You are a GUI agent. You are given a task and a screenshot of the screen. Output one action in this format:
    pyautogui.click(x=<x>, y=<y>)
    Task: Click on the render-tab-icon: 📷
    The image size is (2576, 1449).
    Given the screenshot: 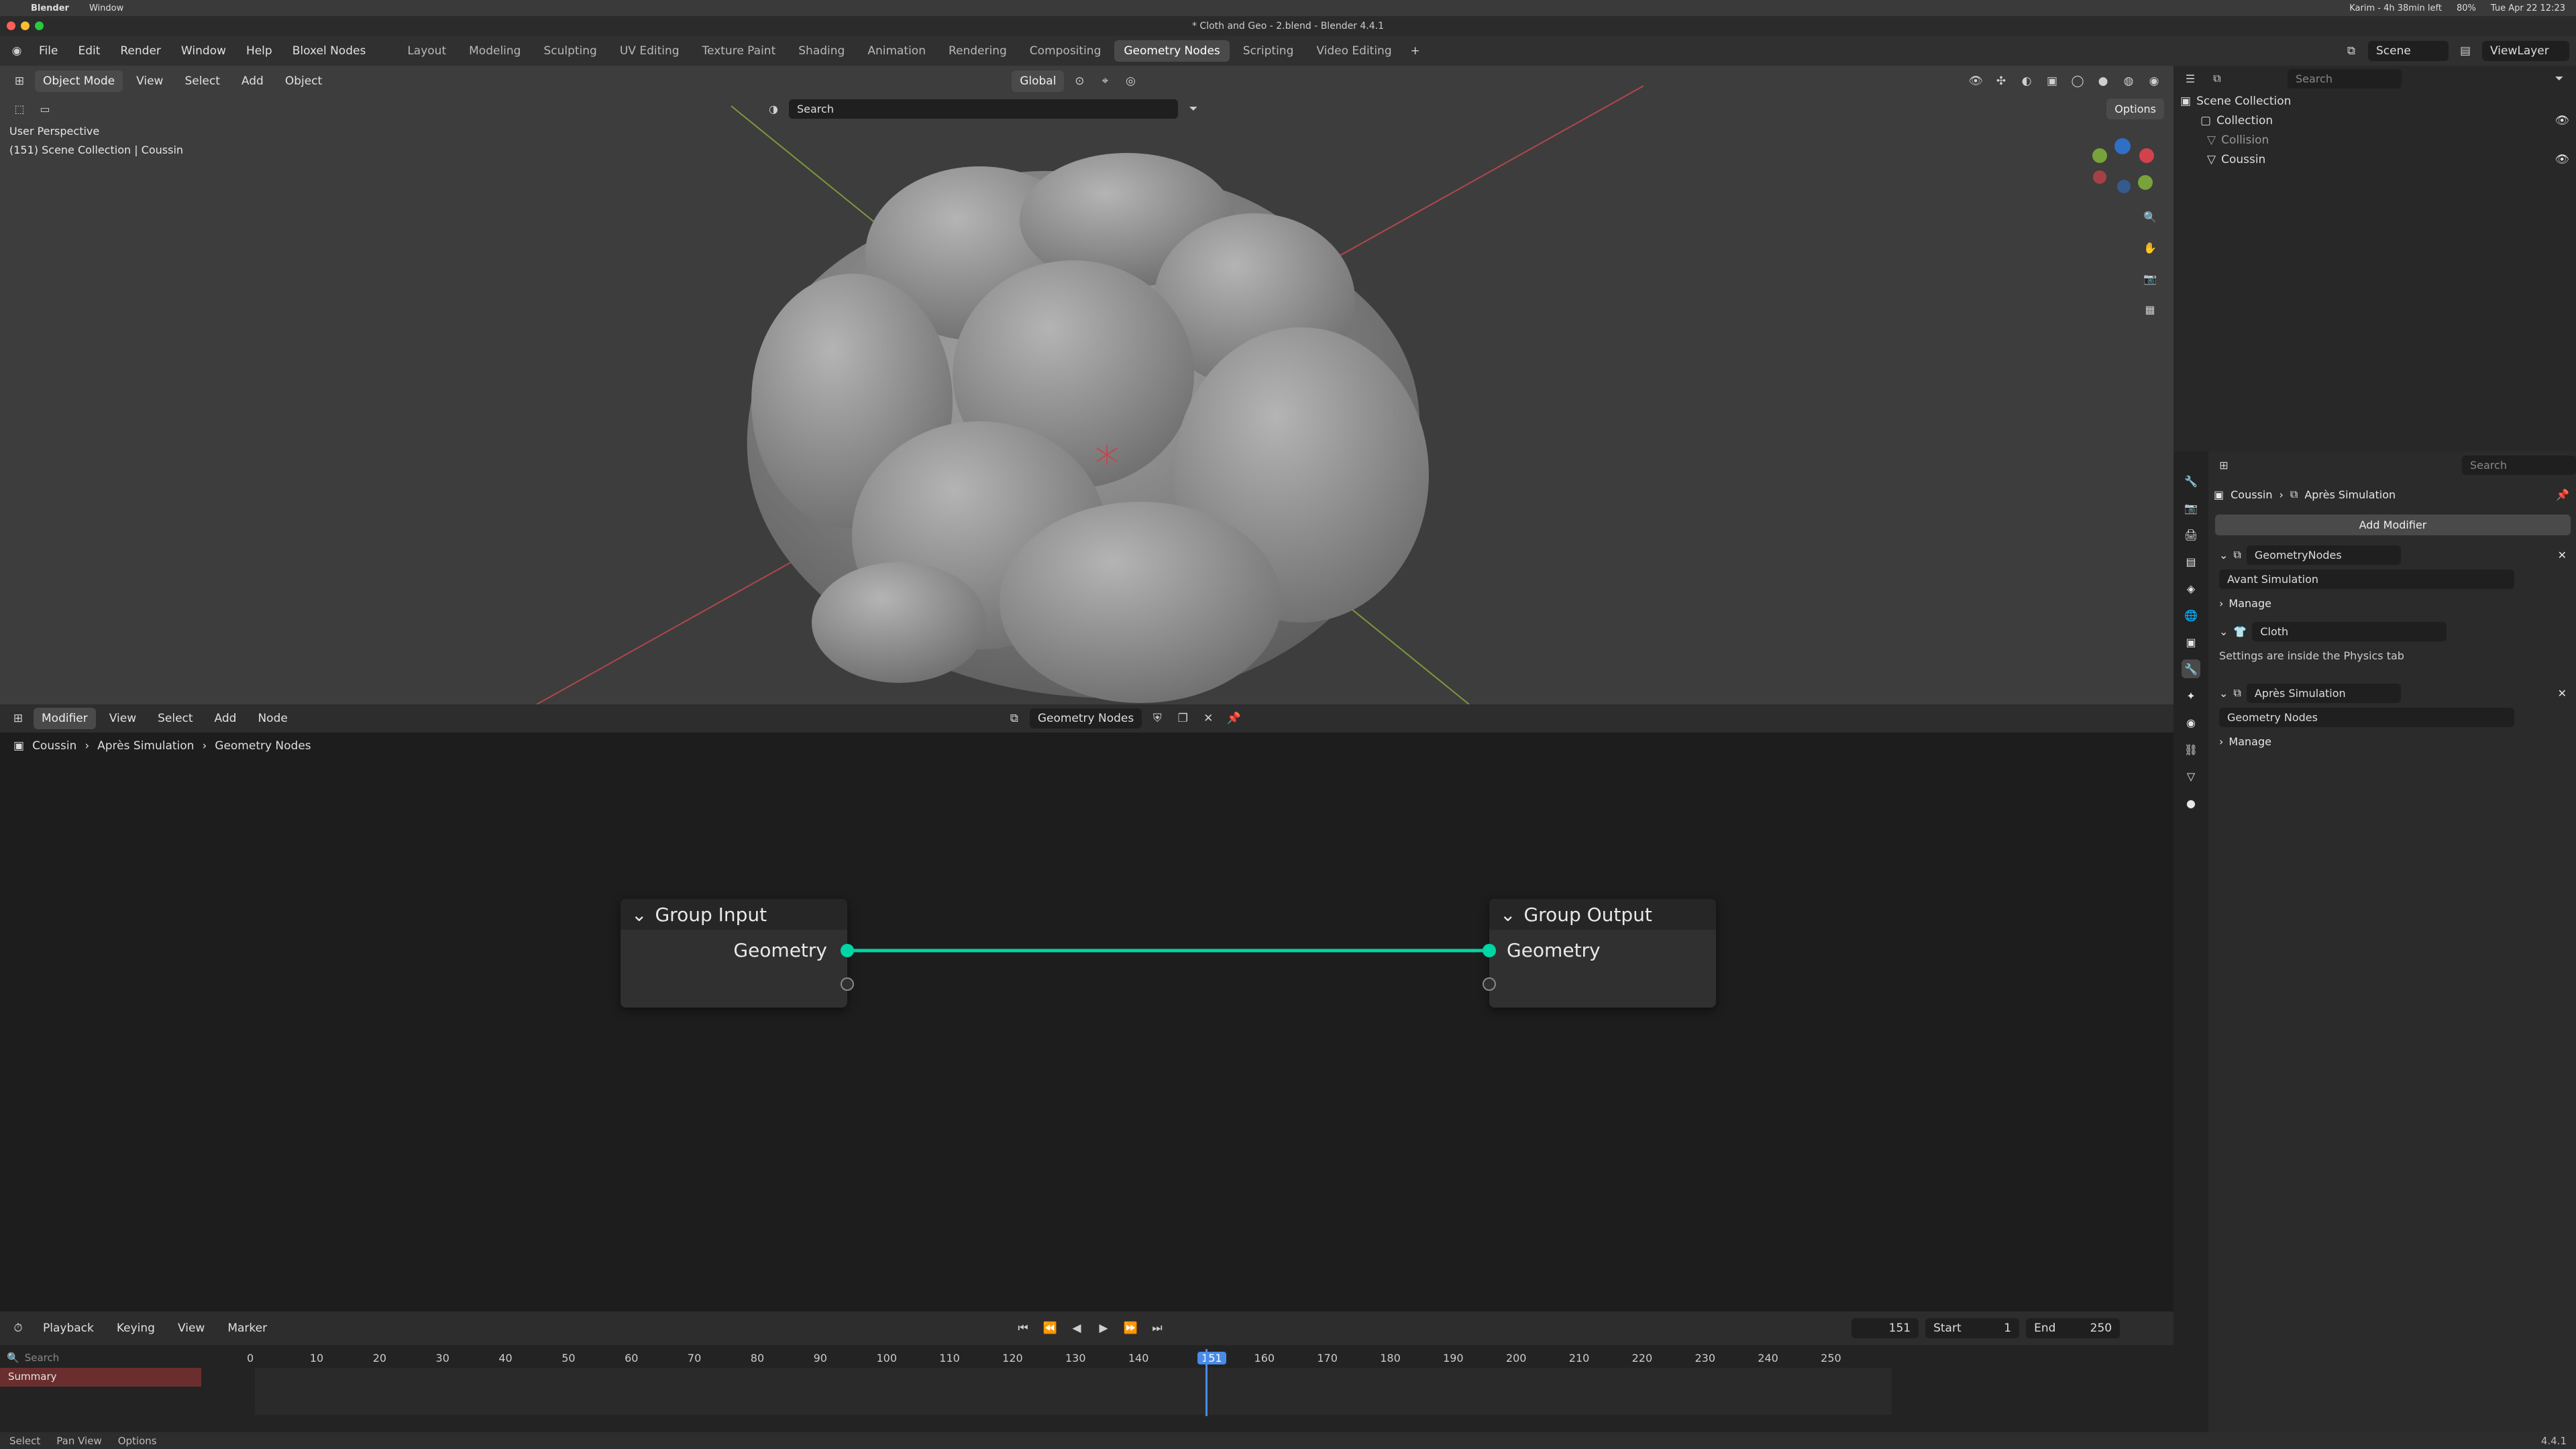 What is the action you would take?
    pyautogui.click(x=2191, y=507)
    